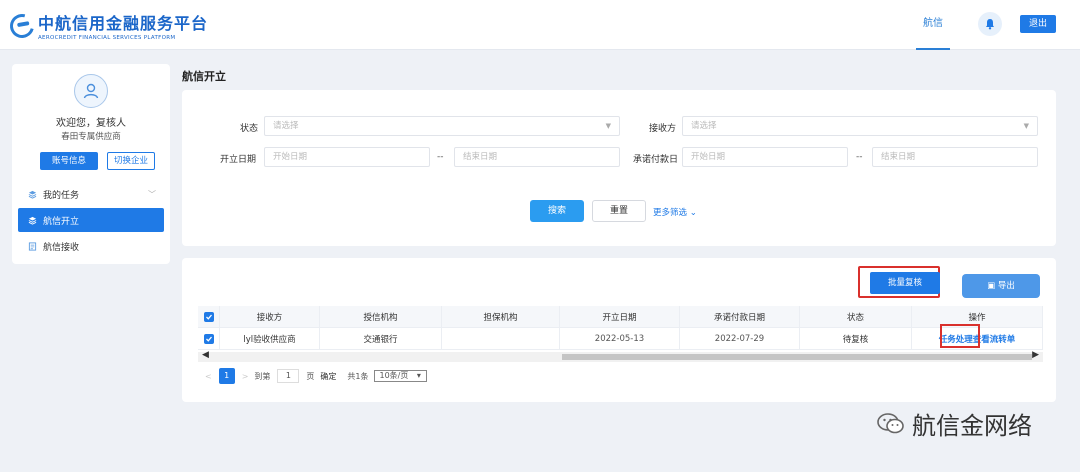 The image size is (1080, 472). Describe the element at coordinates (91, 246) in the screenshot. I see `sidebar-item-receive: 航信接收` at that location.